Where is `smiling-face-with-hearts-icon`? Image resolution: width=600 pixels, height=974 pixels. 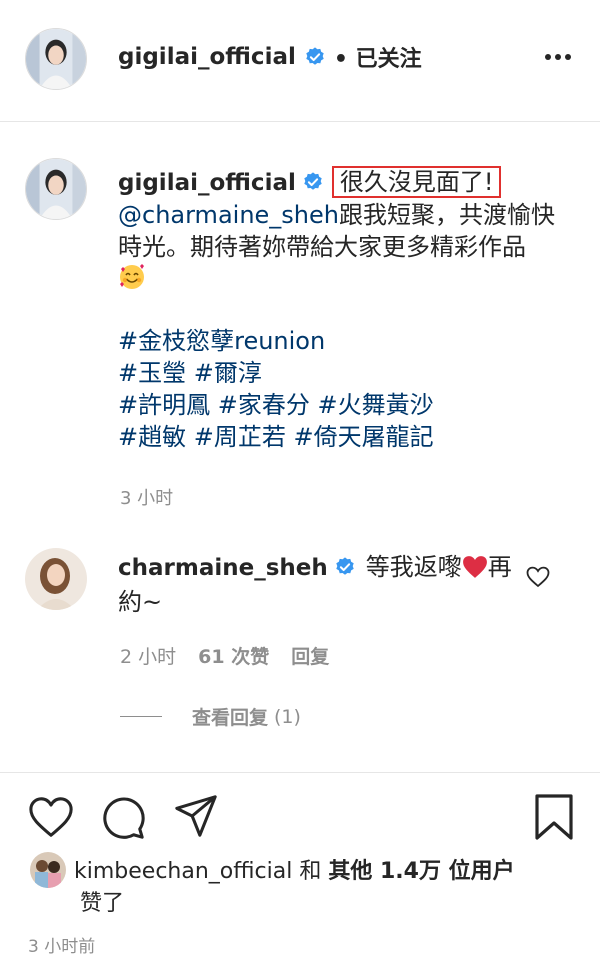
smiling-face-with-hearts-icon is located at coordinates (343, 279).